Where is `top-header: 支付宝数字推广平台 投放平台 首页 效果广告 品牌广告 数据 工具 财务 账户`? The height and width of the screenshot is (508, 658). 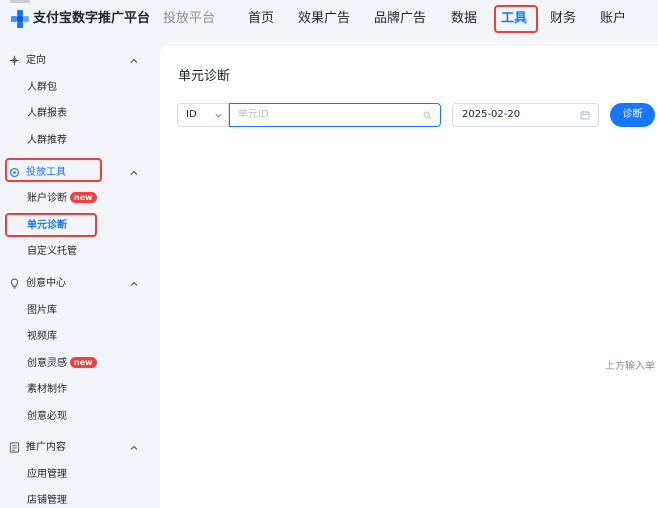
top-header: 支付宝数字推广平台 投放平台 首页 效果广告 品牌广告 数据 工具 财务 账户 is located at coordinates (329, 23).